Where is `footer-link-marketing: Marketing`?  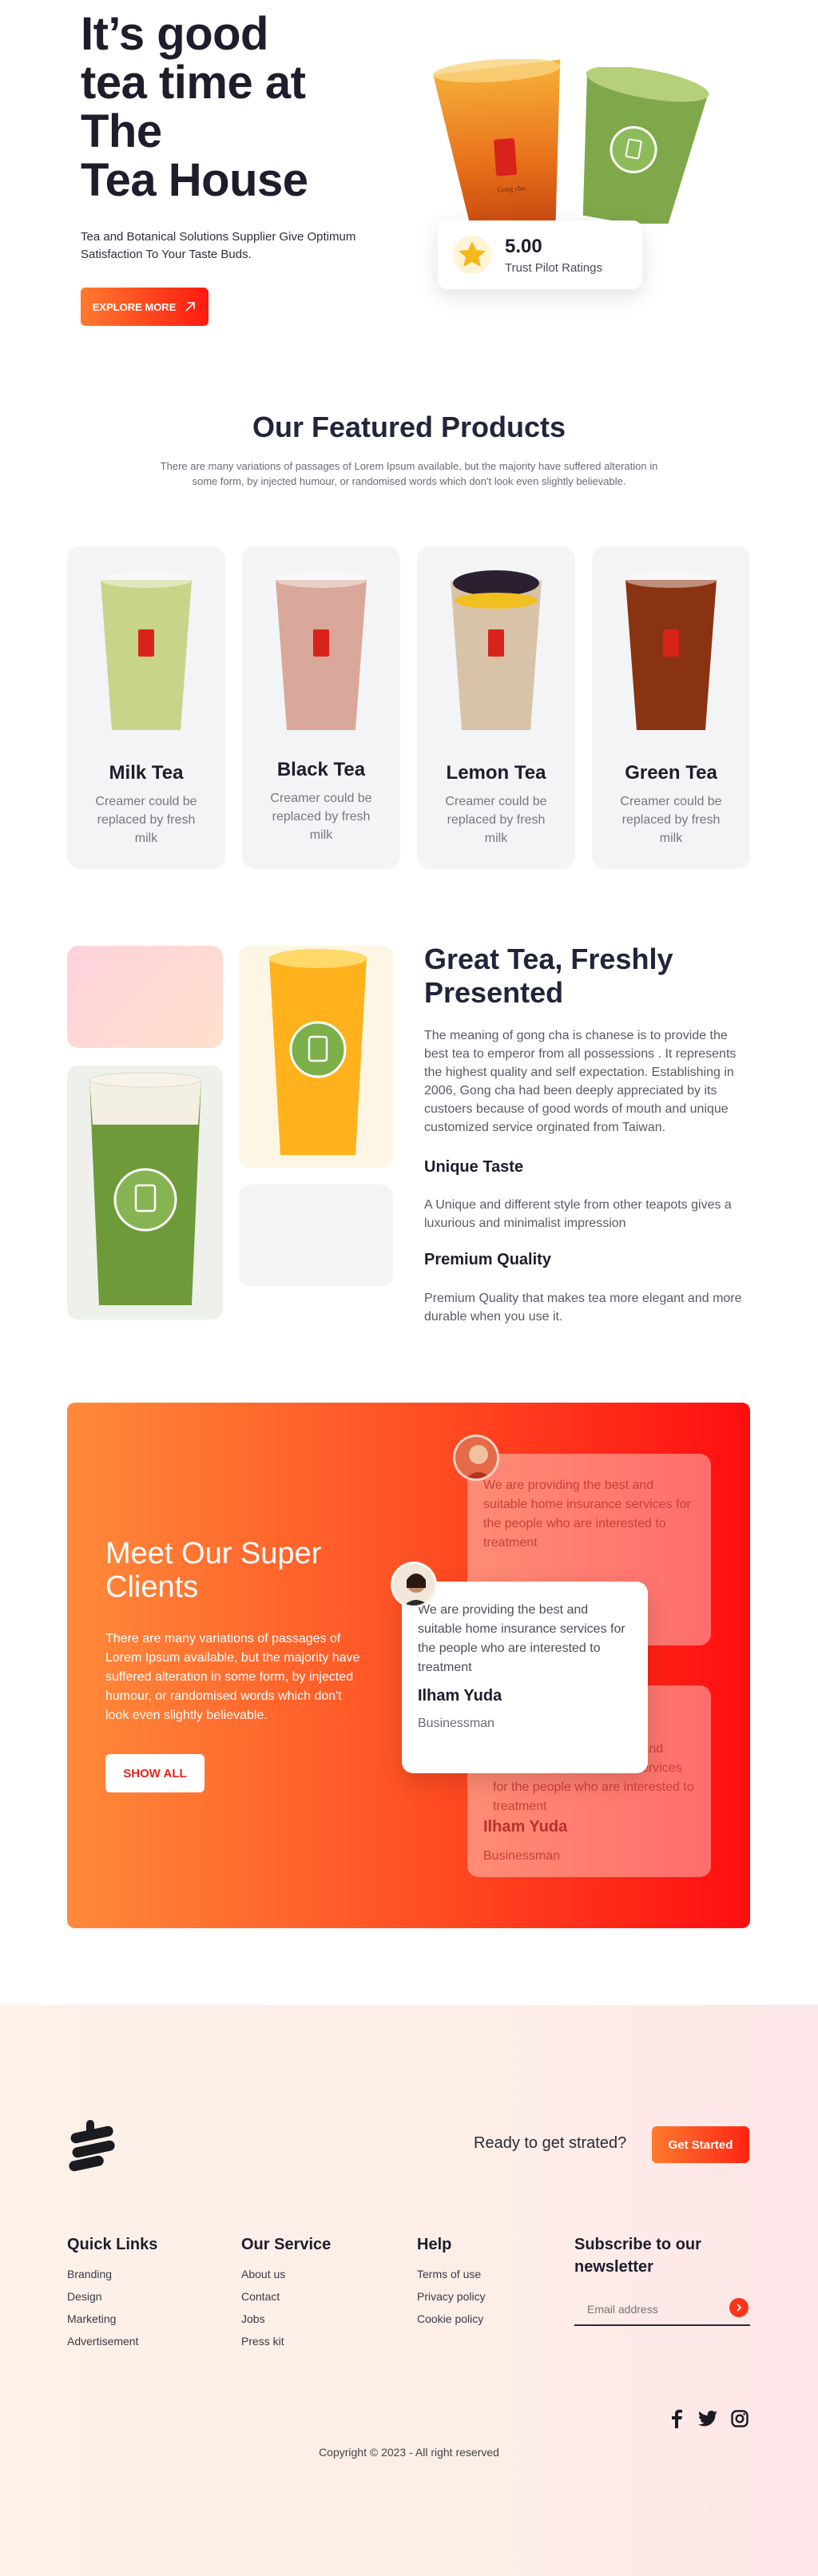 footer-link-marketing: Marketing is located at coordinates (147, 2319).